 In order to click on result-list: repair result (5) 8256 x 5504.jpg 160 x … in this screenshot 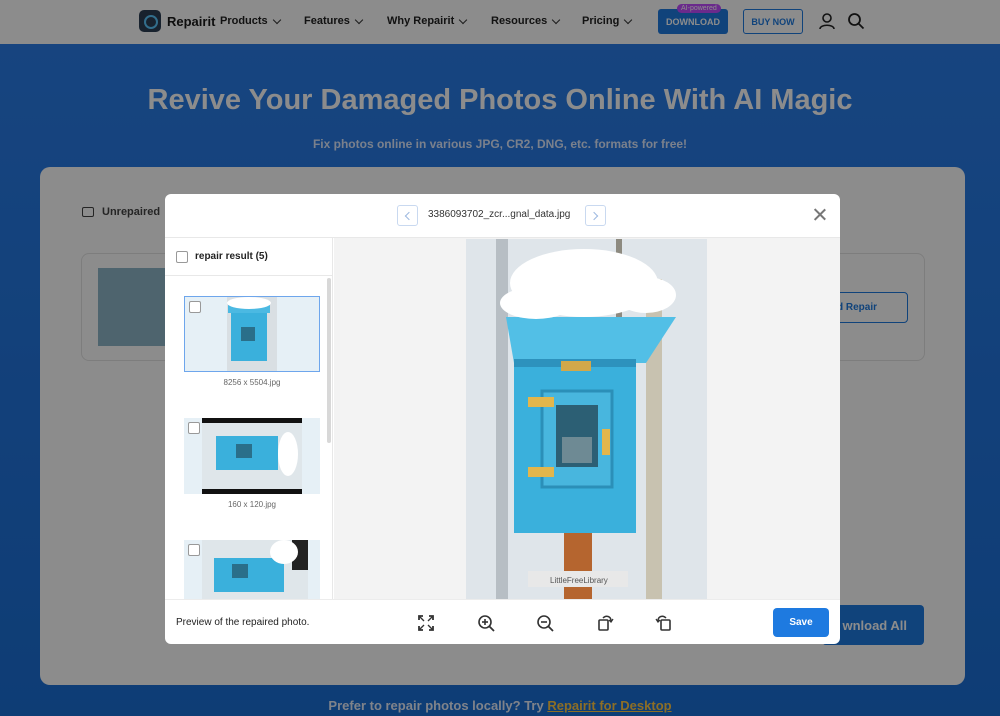, I will do `click(249, 418)`.